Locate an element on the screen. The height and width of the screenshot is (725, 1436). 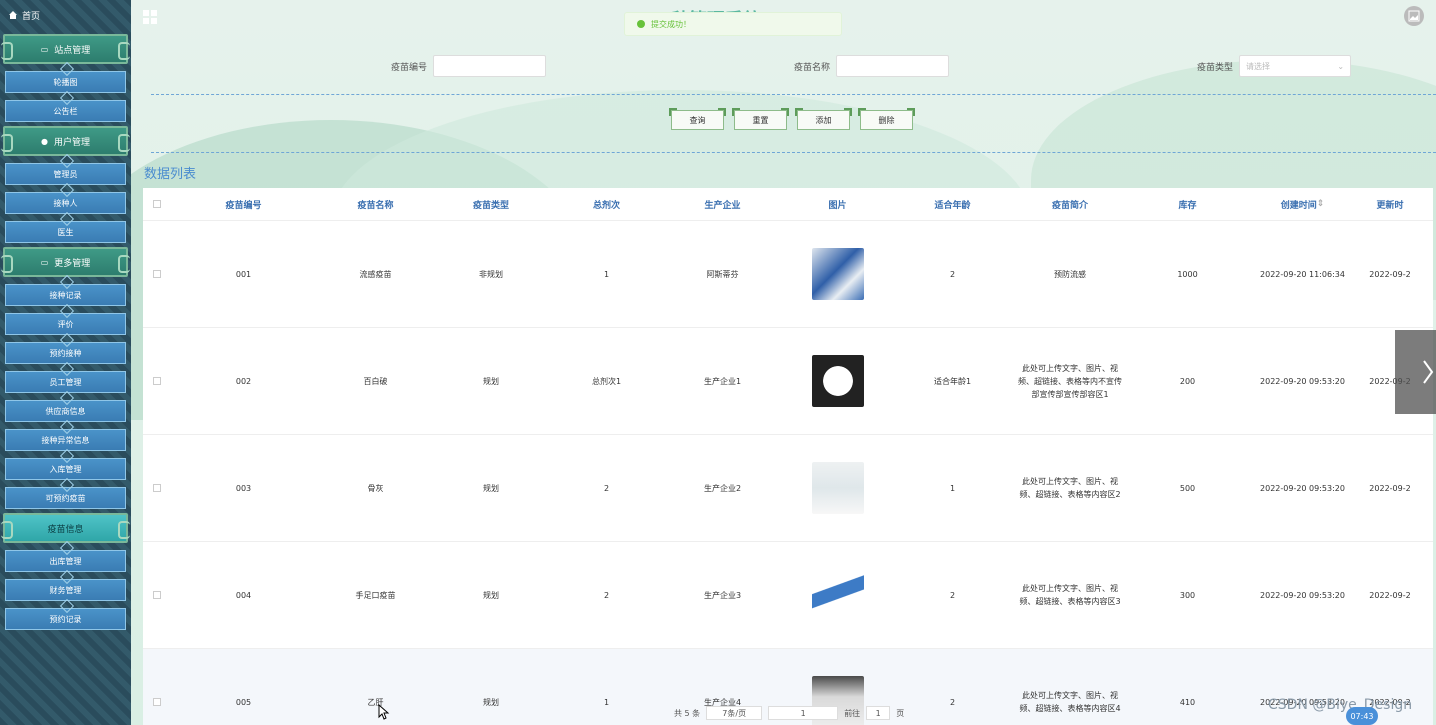
column-header: 图片 is located at coordinates (837, 204).